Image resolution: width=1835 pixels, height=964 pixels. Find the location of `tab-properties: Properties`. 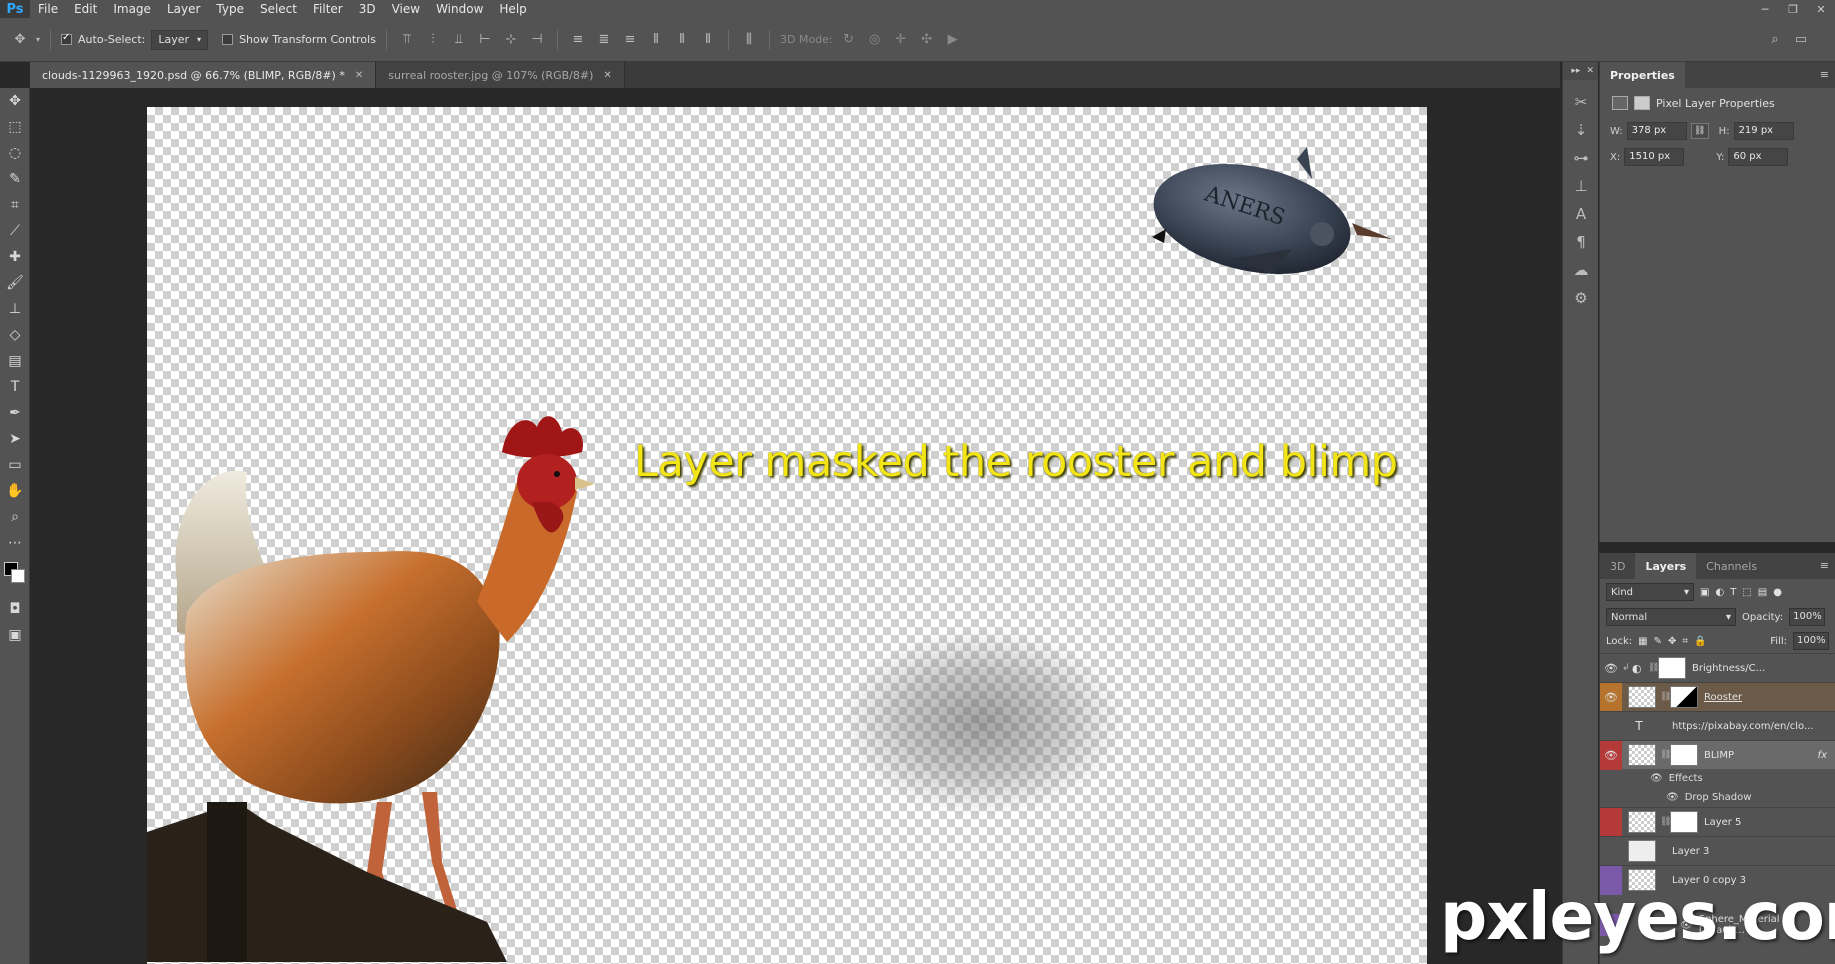

tab-properties: Properties is located at coordinates (1642, 75).